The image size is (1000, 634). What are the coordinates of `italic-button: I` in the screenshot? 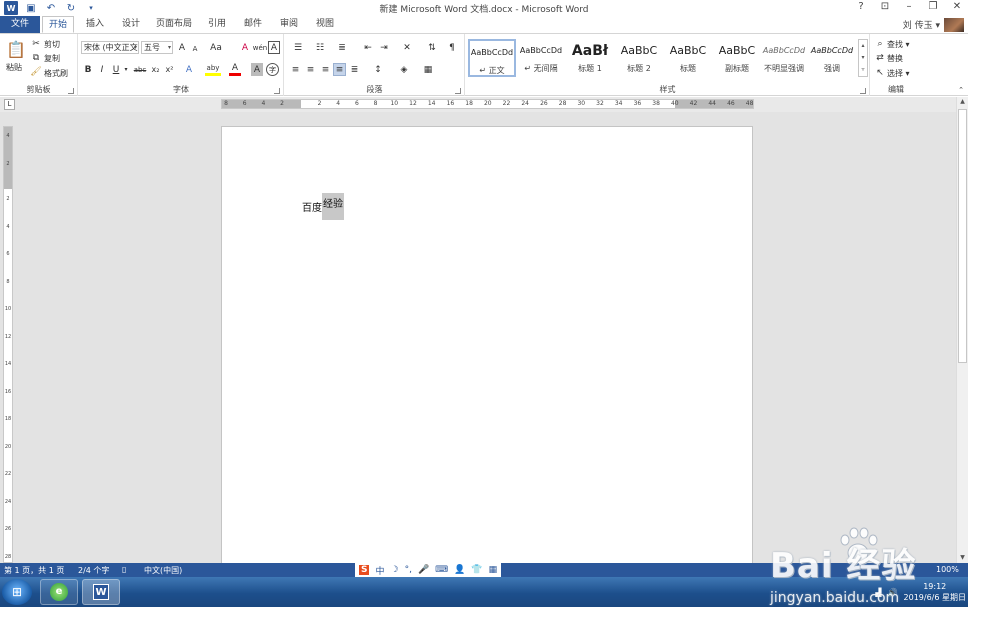 It's located at (102, 69).